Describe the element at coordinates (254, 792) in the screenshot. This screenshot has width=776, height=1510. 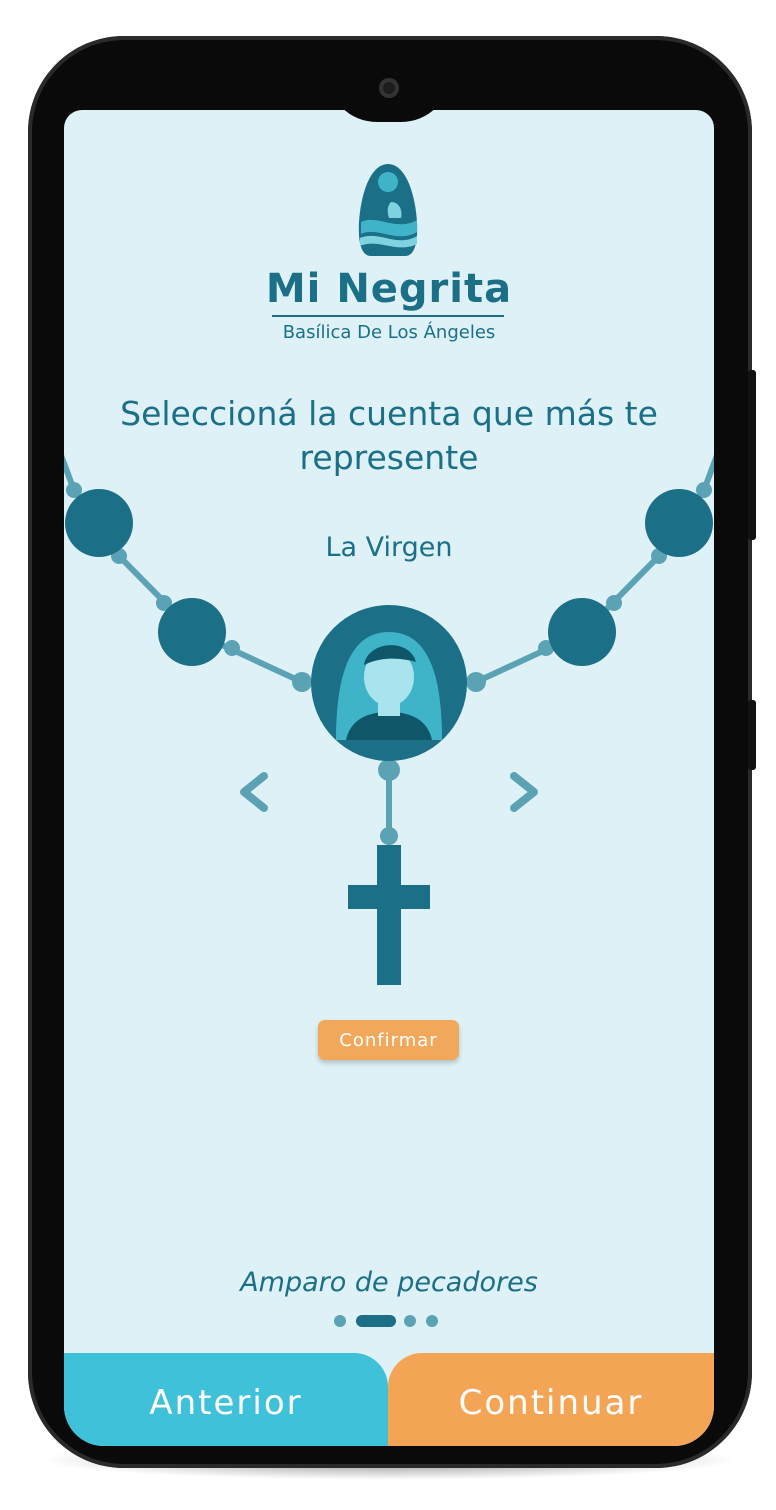
I see `chevron-left-icon` at that location.